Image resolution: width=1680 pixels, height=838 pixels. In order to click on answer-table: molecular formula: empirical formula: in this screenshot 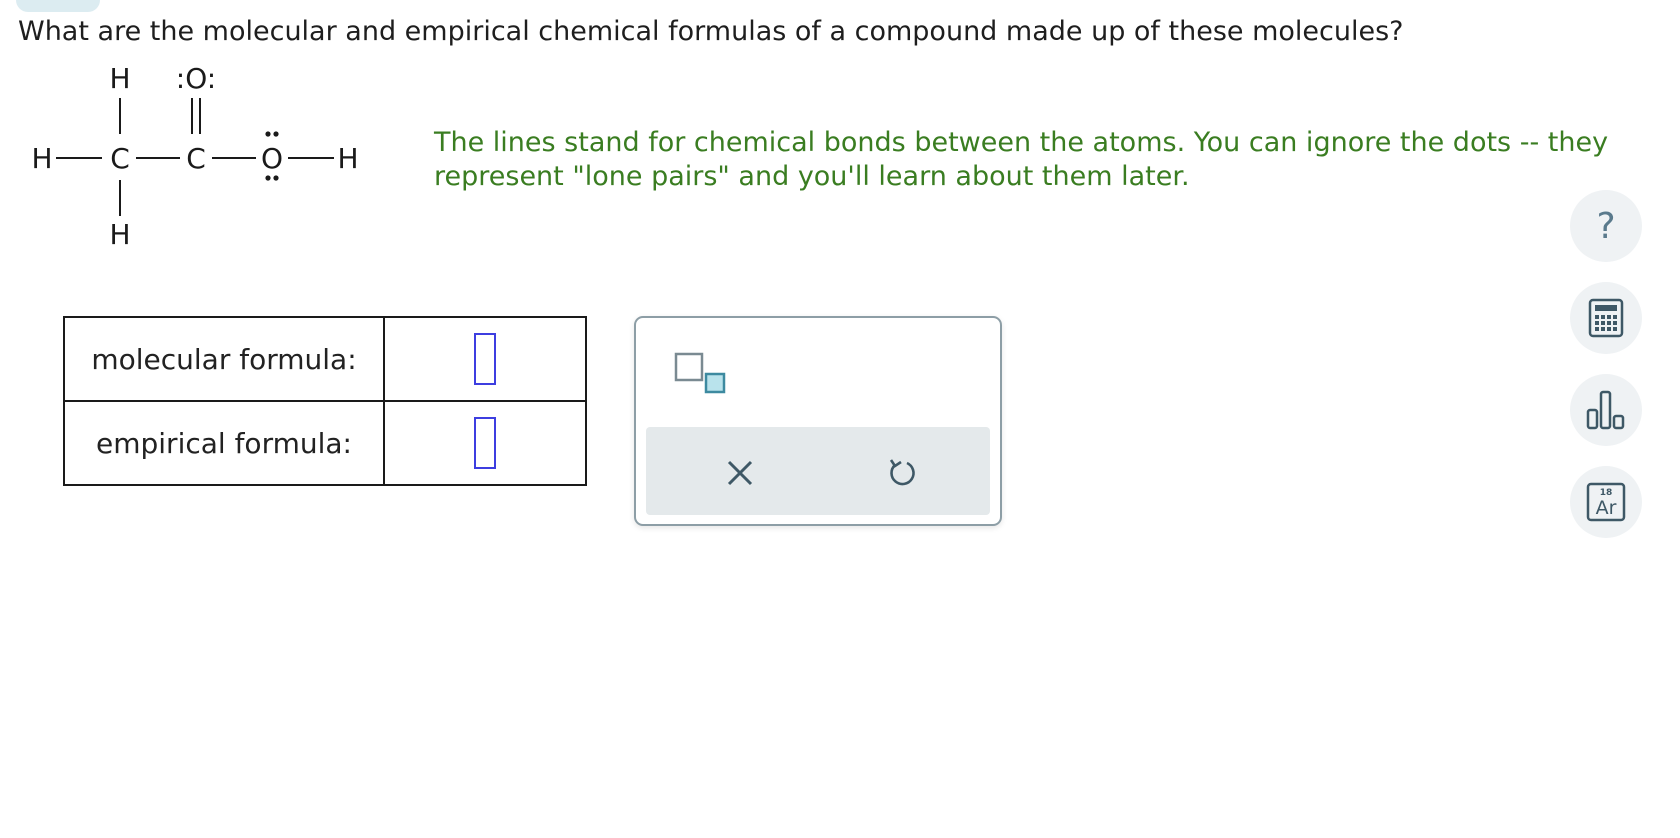, I will do `click(325, 401)`.